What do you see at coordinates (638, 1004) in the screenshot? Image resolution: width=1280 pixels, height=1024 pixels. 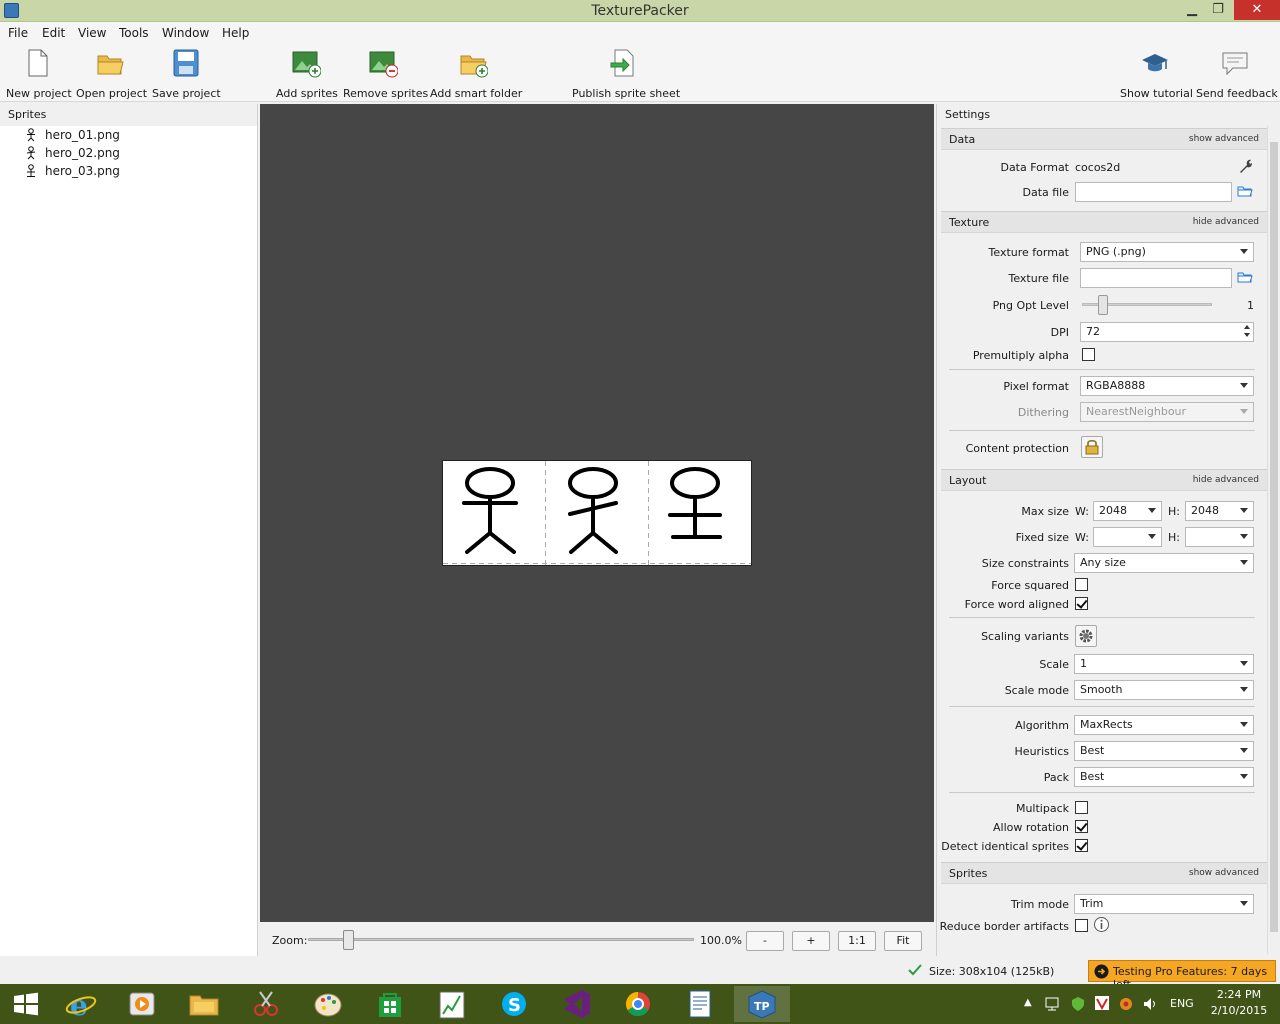 I see `taskbar-chrome` at bounding box center [638, 1004].